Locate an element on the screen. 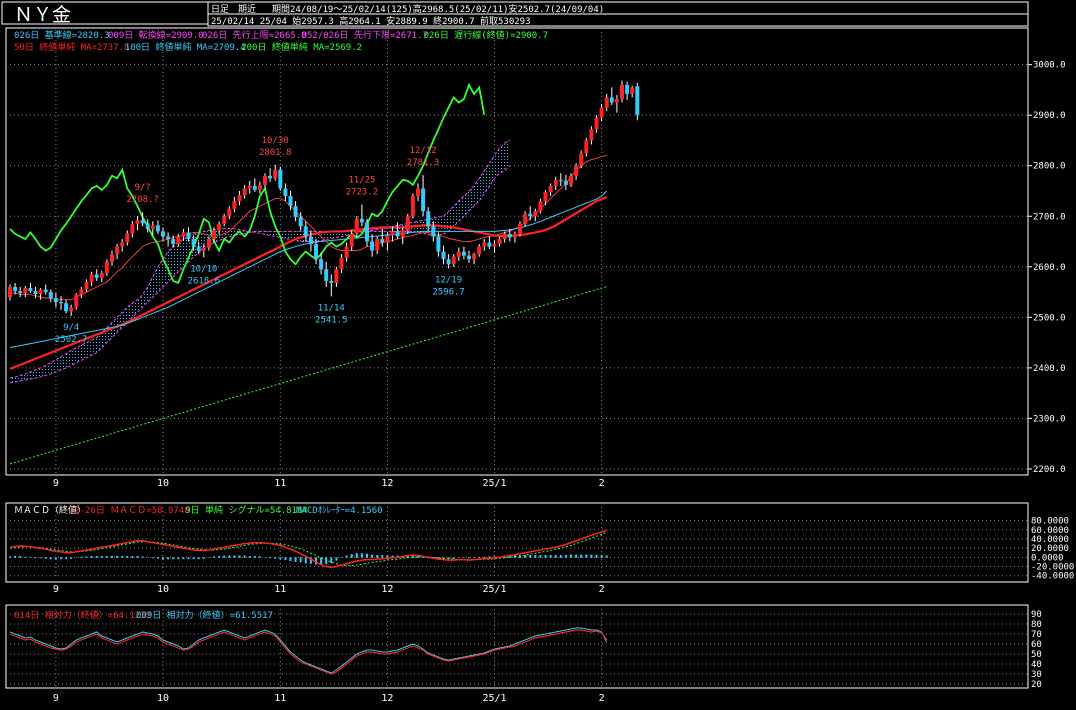 This screenshot has height=710, width=1076. macd-tick-label: 40.0000 is located at coordinates (1050, 540).